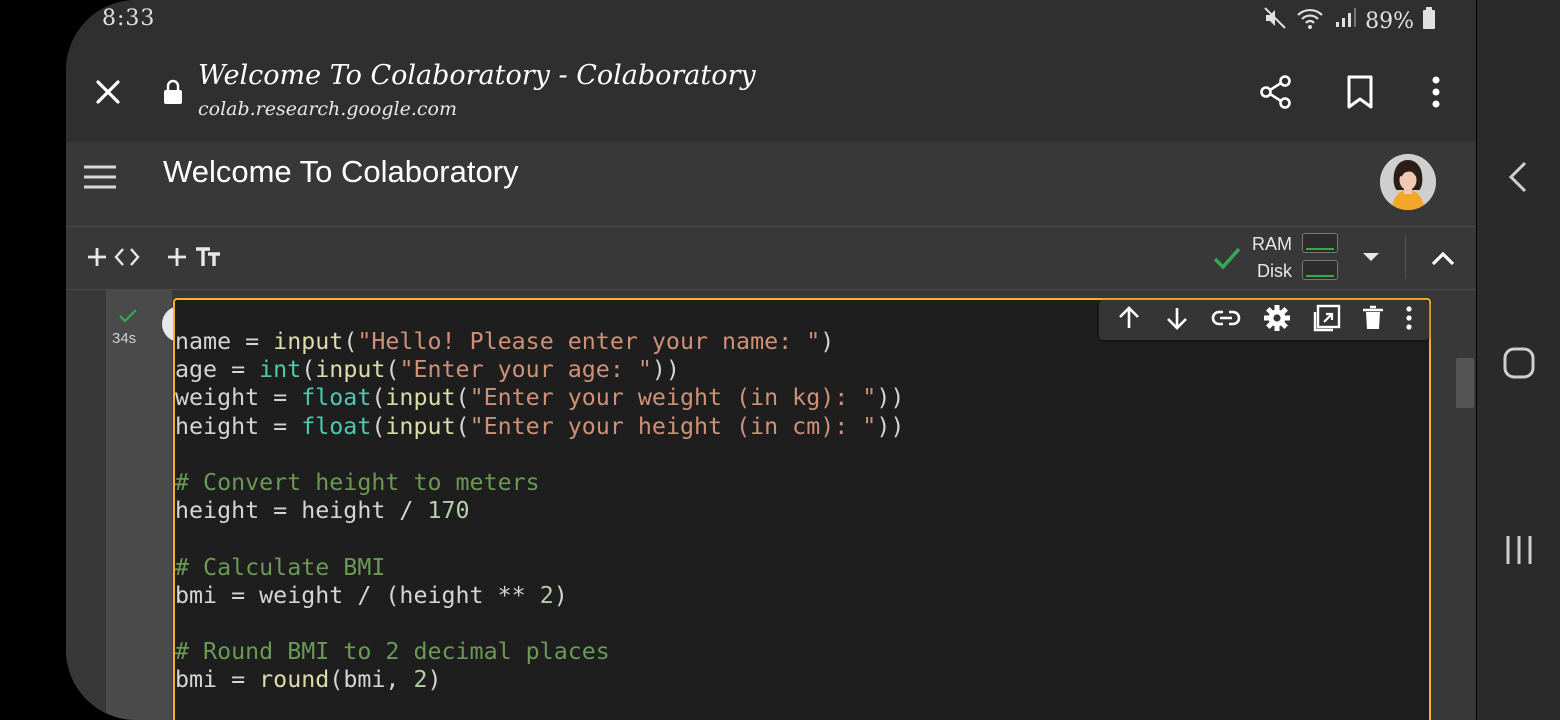 The width and height of the screenshot is (1560, 720). What do you see at coordinates (129, 18) in the screenshot?
I see `status-time: 8:33` at bounding box center [129, 18].